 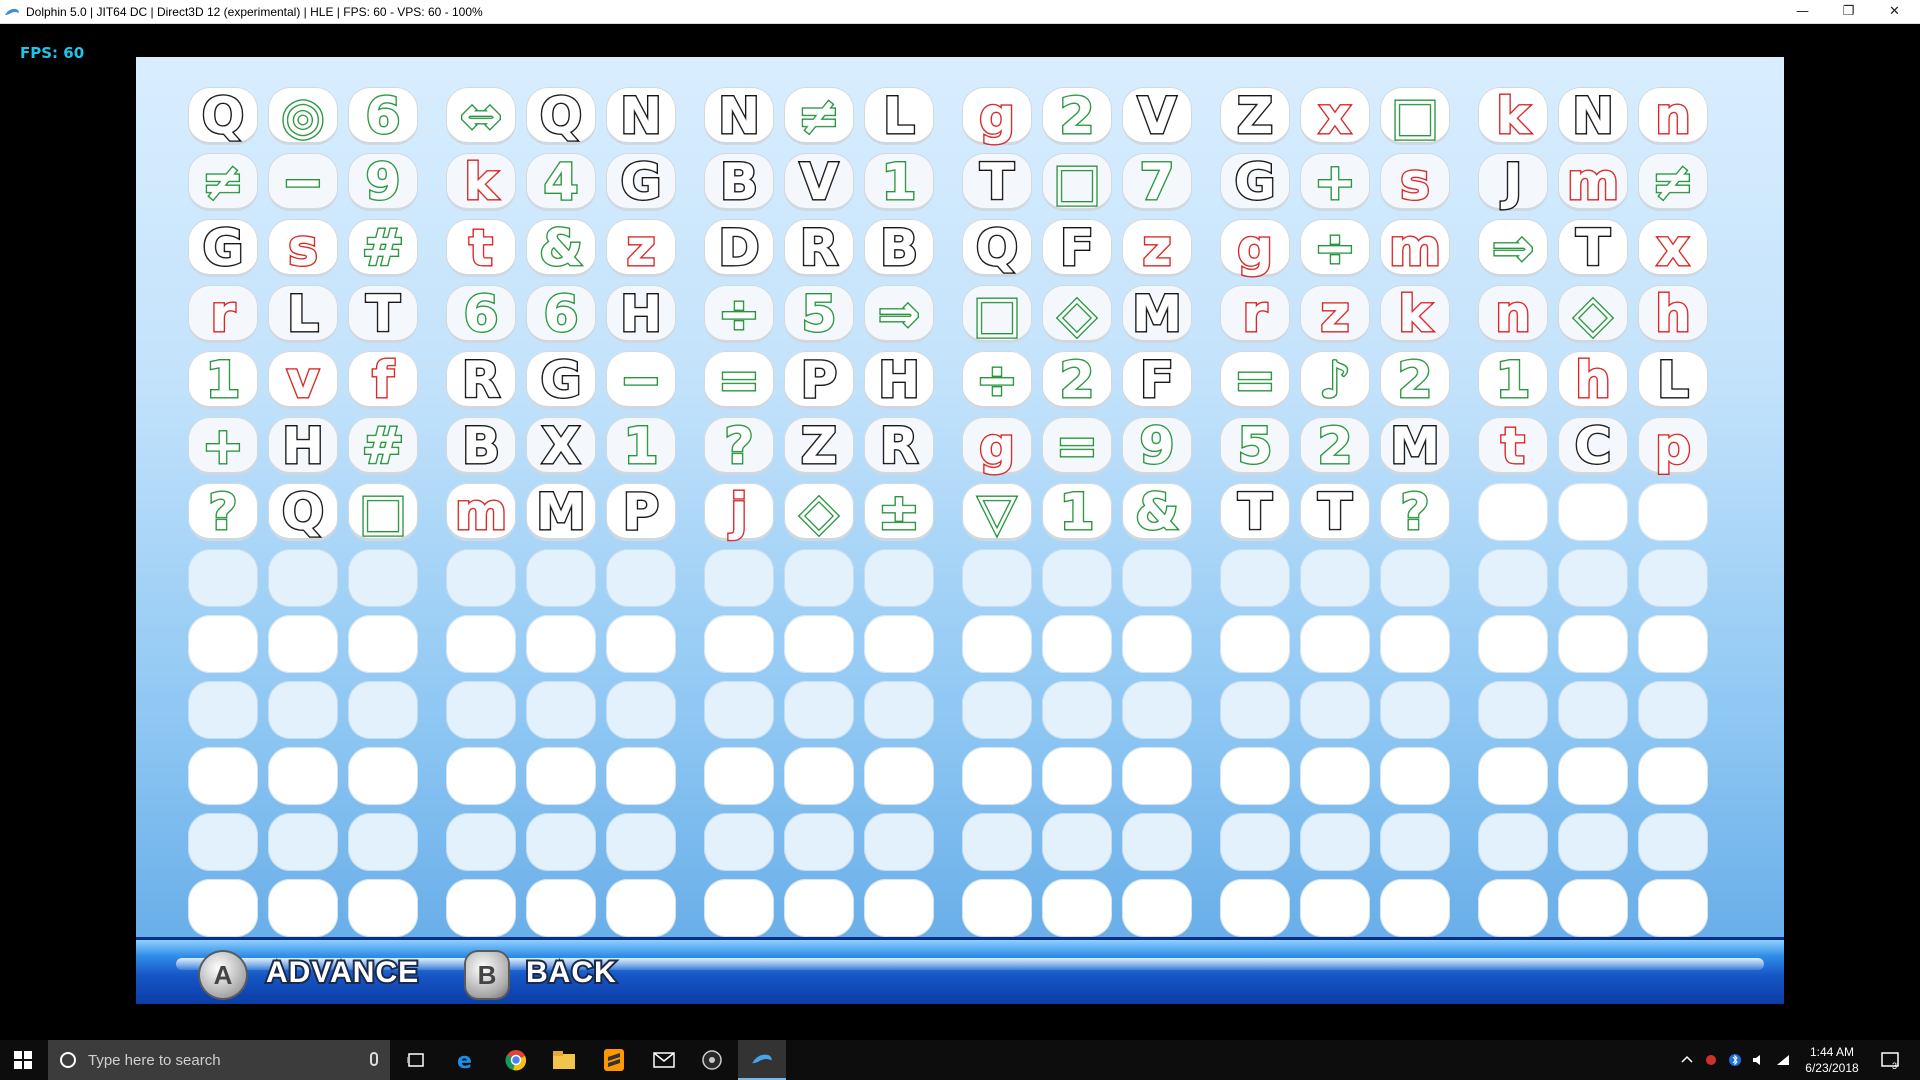 What do you see at coordinates (481, 446) in the screenshot?
I see `symbol-cell: B` at bounding box center [481, 446].